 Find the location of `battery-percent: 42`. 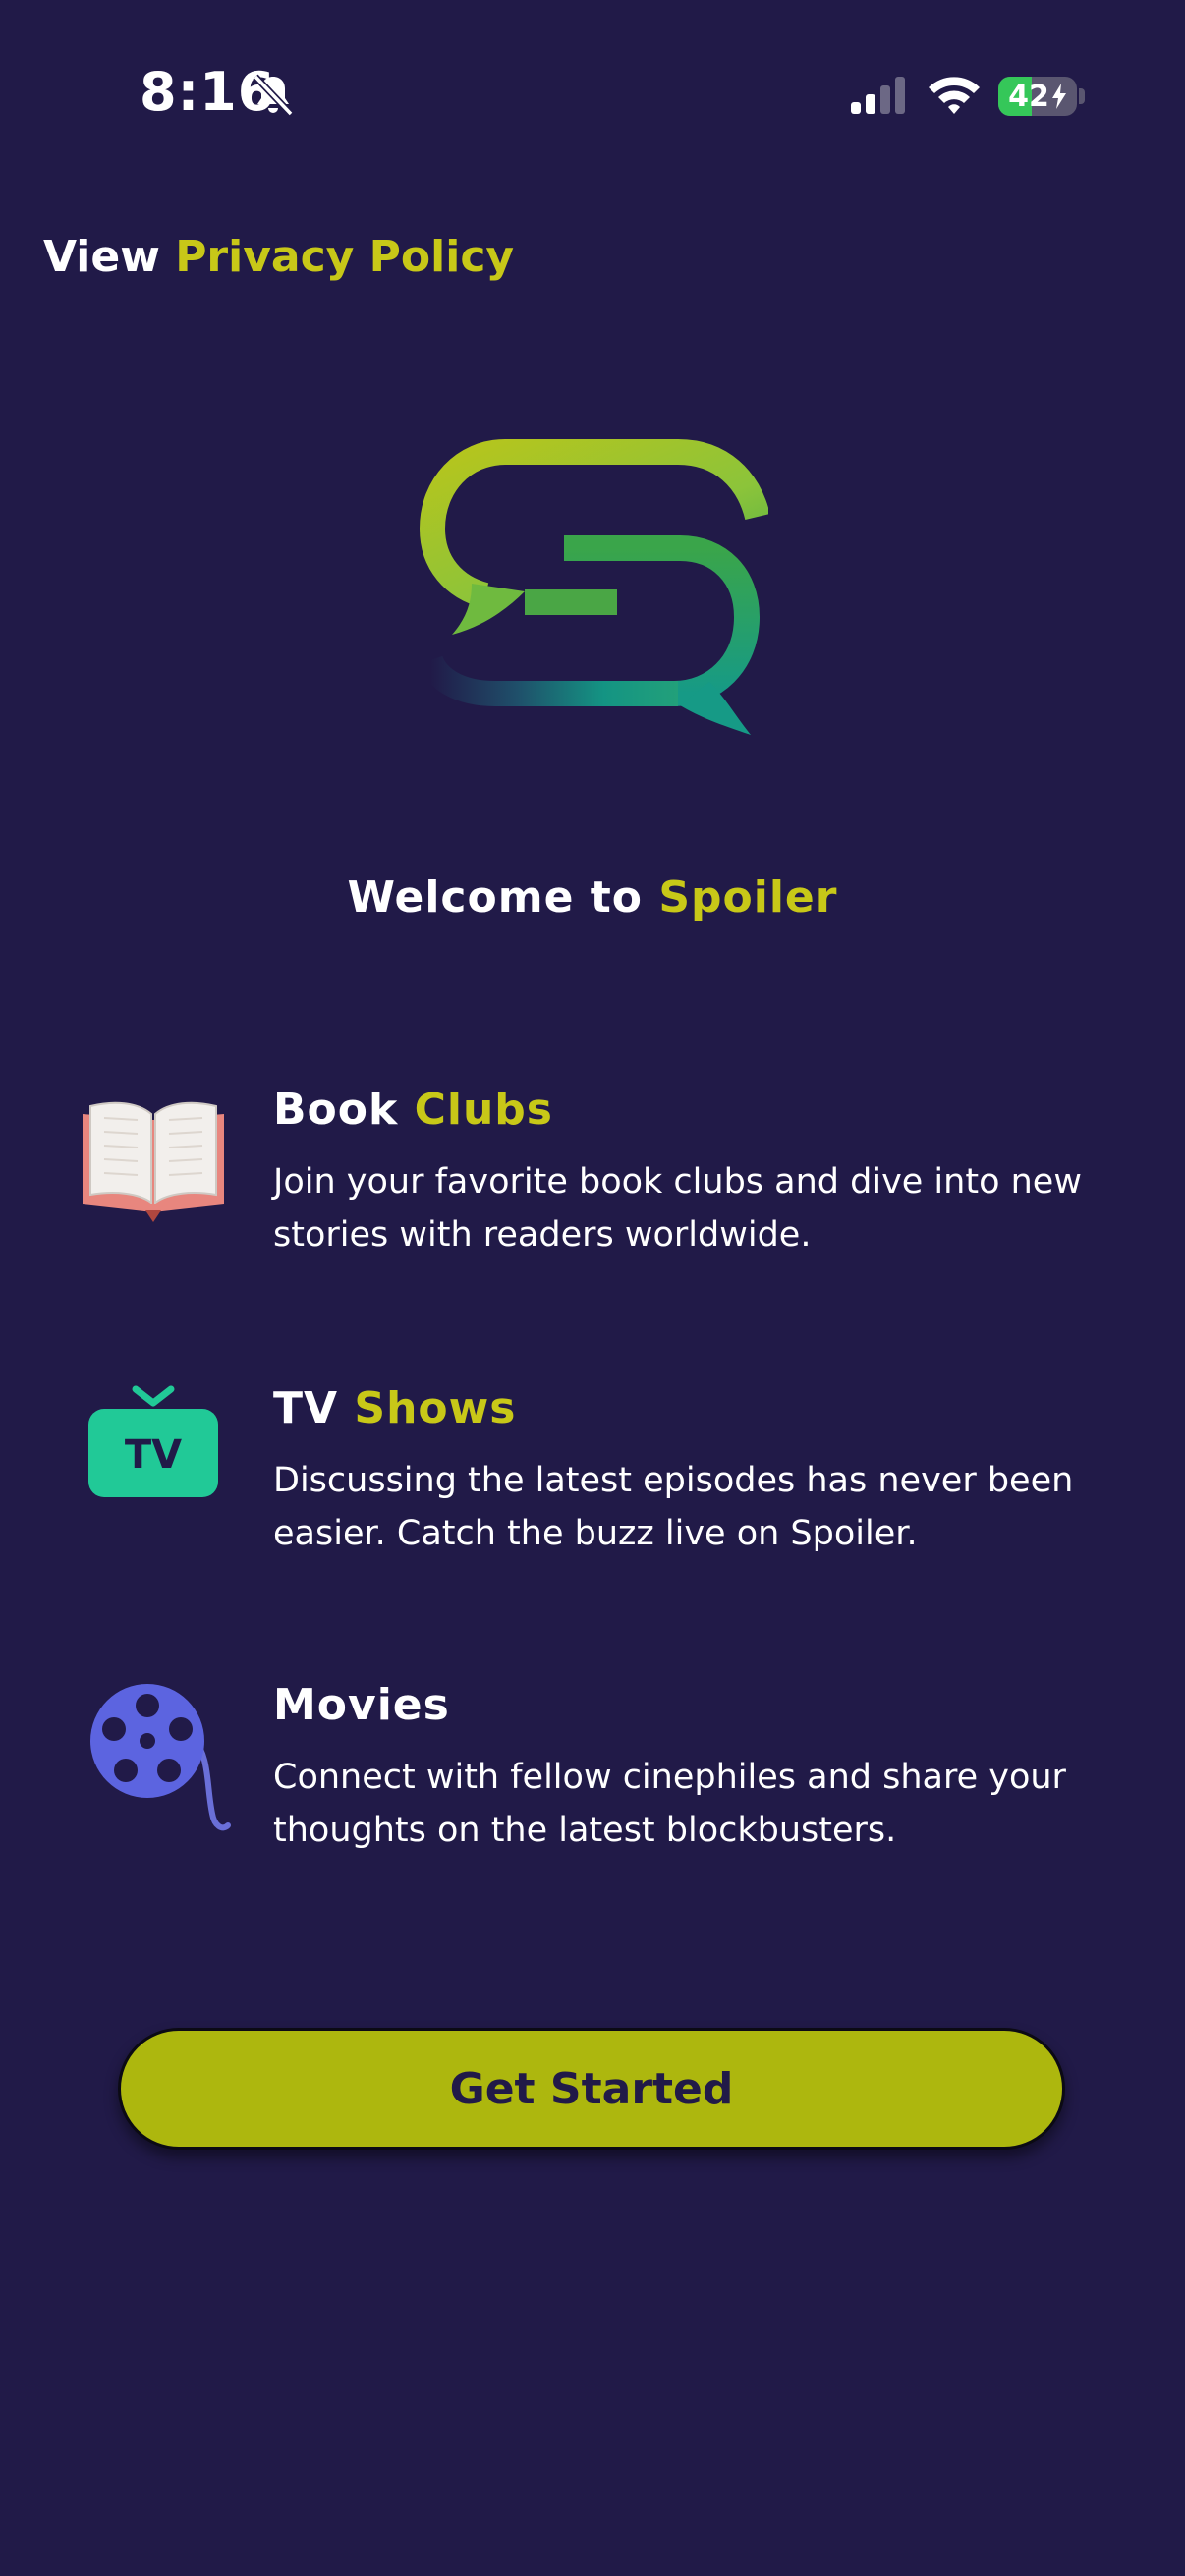

battery-percent: 42 is located at coordinates (1029, 96).